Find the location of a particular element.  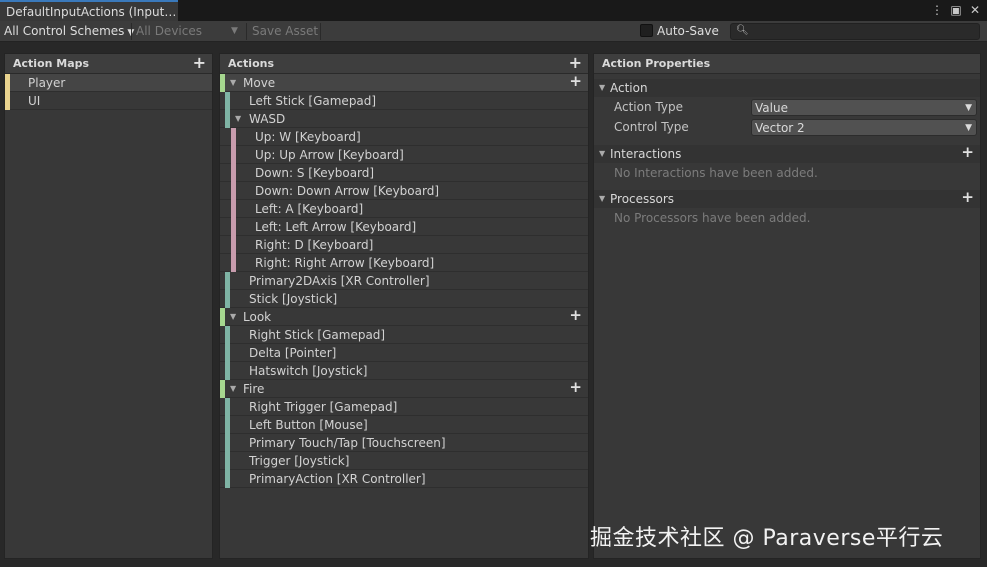

action-row-look: ▼ Look + is located at coordinates (404, 316).